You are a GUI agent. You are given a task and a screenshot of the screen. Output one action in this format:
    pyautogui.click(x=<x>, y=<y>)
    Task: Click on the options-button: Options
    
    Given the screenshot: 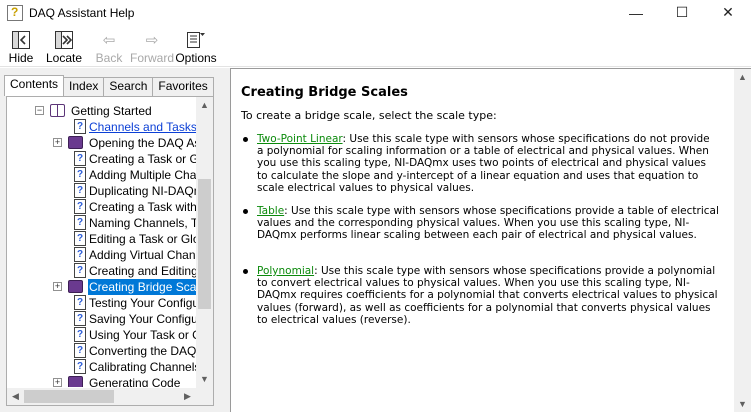 What is the action you would take?
    pyautogui.click(x=196, y=45)
    